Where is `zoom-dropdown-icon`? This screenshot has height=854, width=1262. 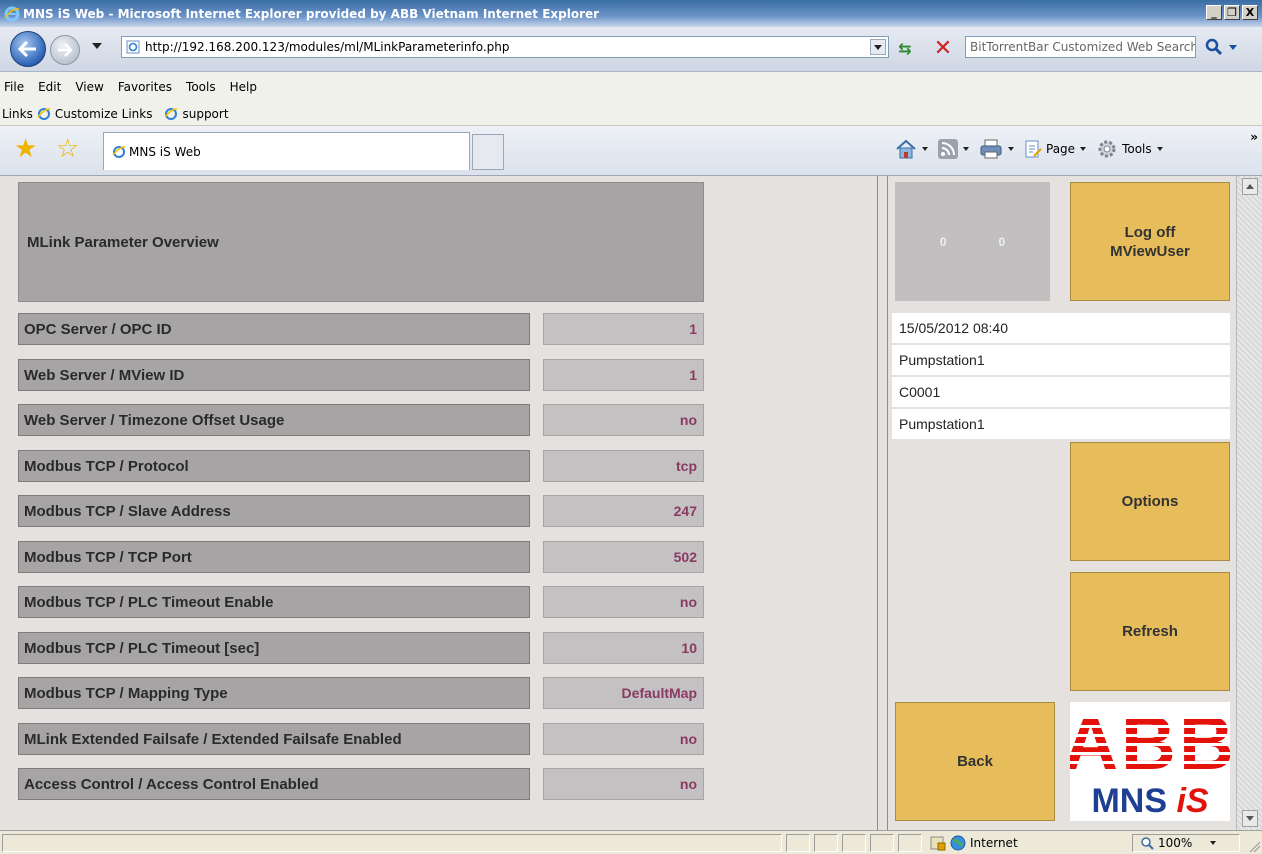 zoom-dropdown-icon is located at coordinates (1213, 843).